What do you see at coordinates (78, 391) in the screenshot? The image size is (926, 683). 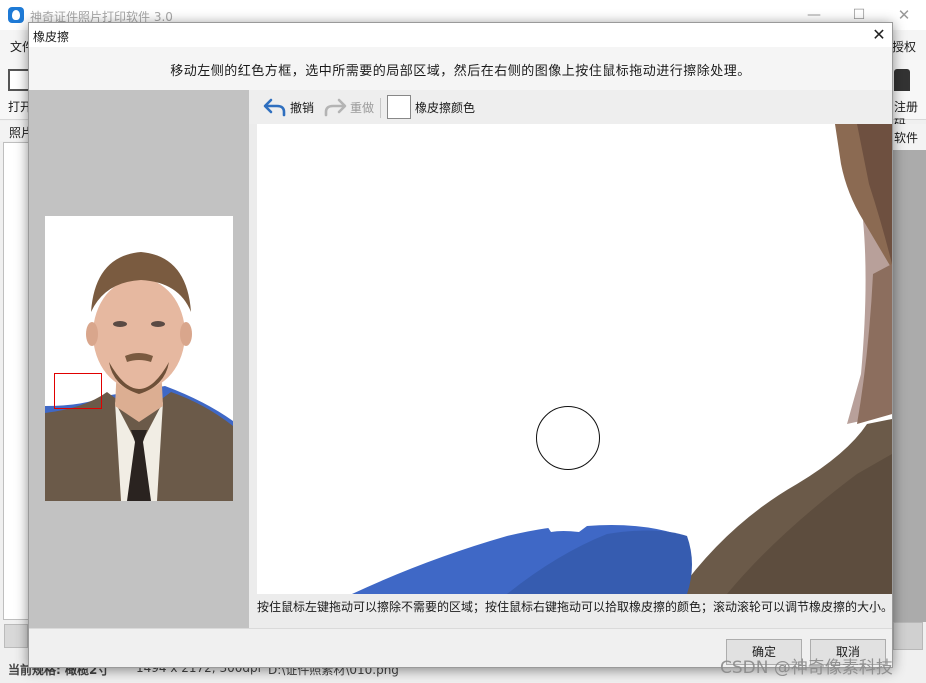 I see `red-selection-box` at bounding box center [78, 391].